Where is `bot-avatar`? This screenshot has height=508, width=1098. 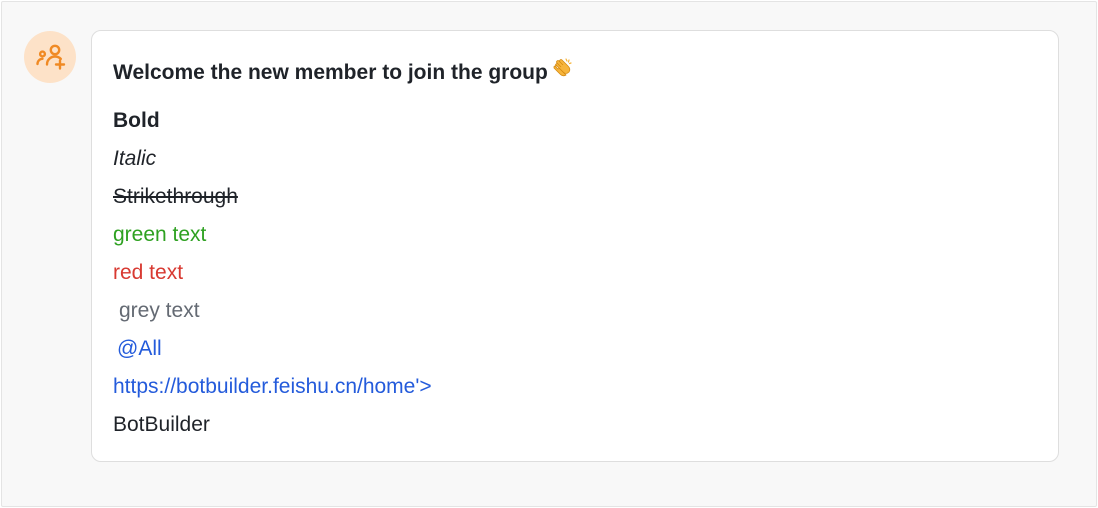 bot-avatar is located at coordinates (50, 57).